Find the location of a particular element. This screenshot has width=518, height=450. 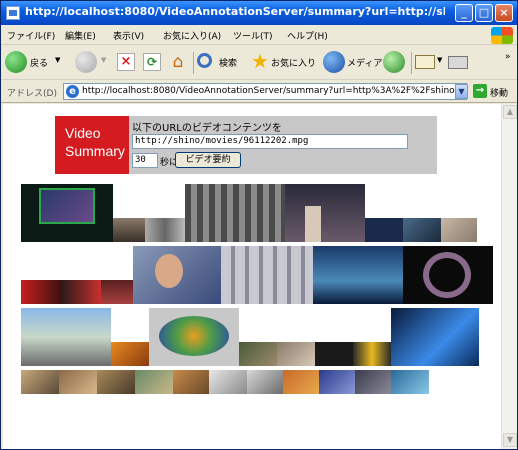

forward-button: ▼ is located at coordinates (93, 63).